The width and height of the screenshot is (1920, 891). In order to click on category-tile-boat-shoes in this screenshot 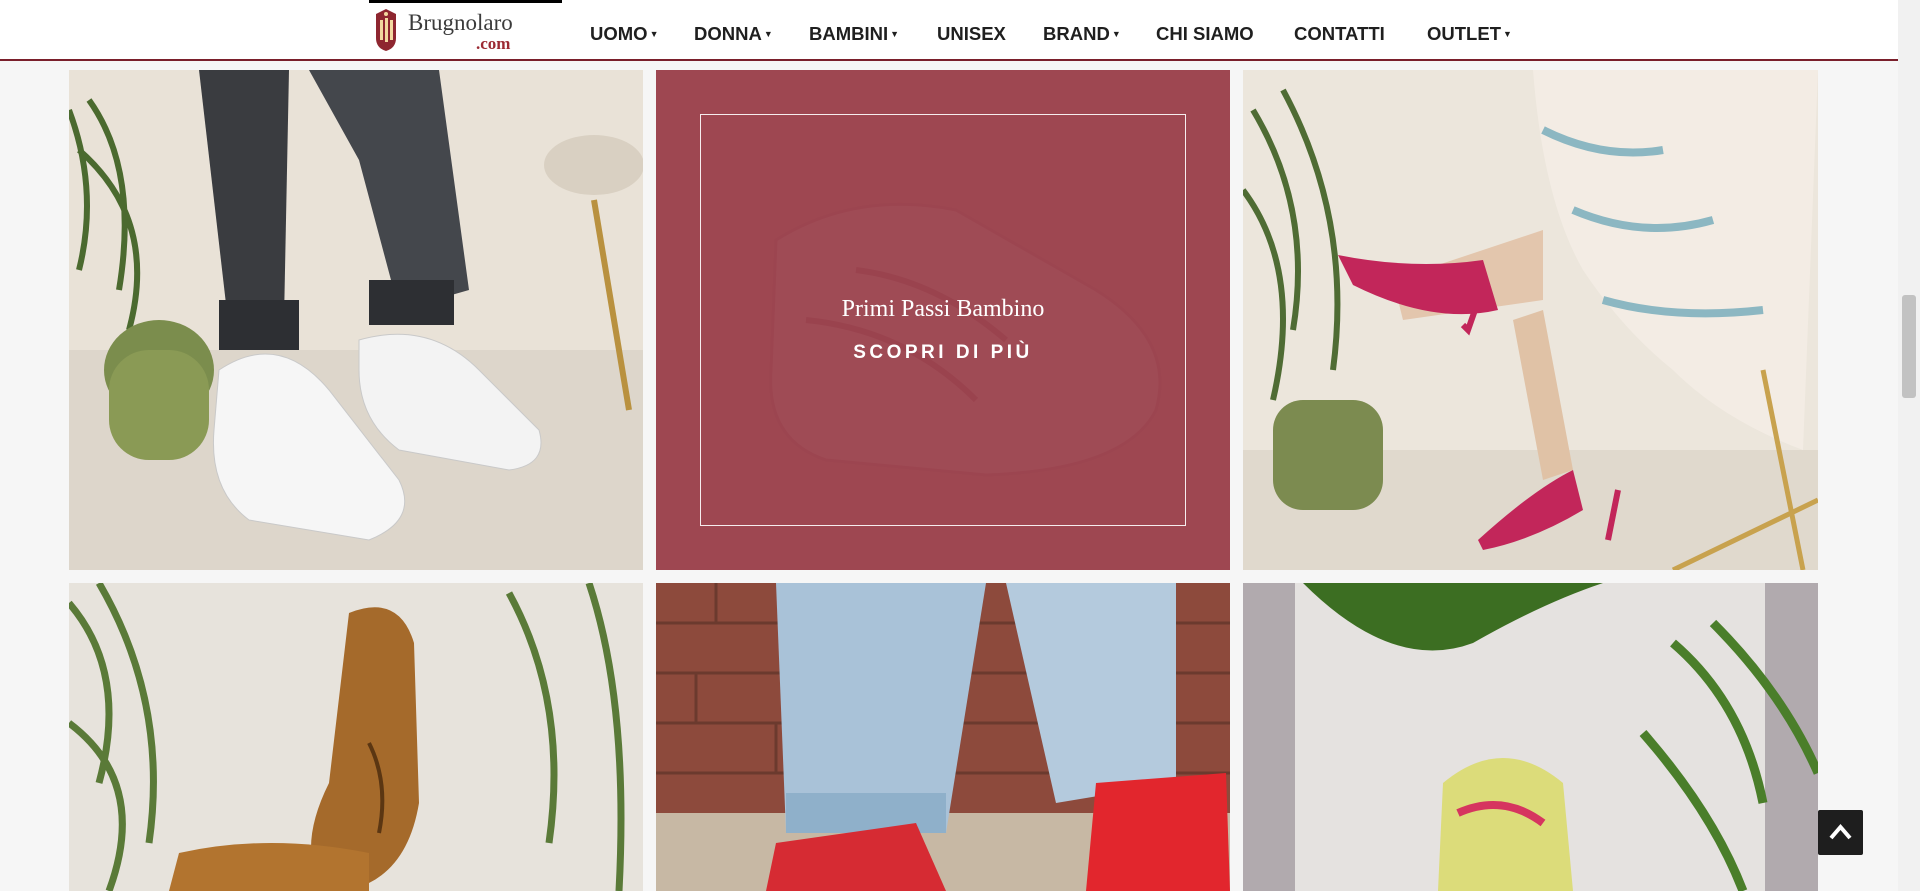, I will do `click(356, 737)`.